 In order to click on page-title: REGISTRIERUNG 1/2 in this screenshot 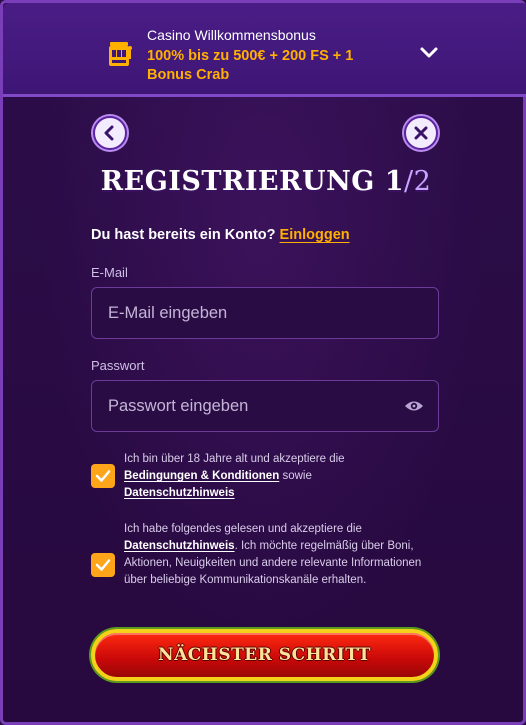, I will do `click(264, 181)`.